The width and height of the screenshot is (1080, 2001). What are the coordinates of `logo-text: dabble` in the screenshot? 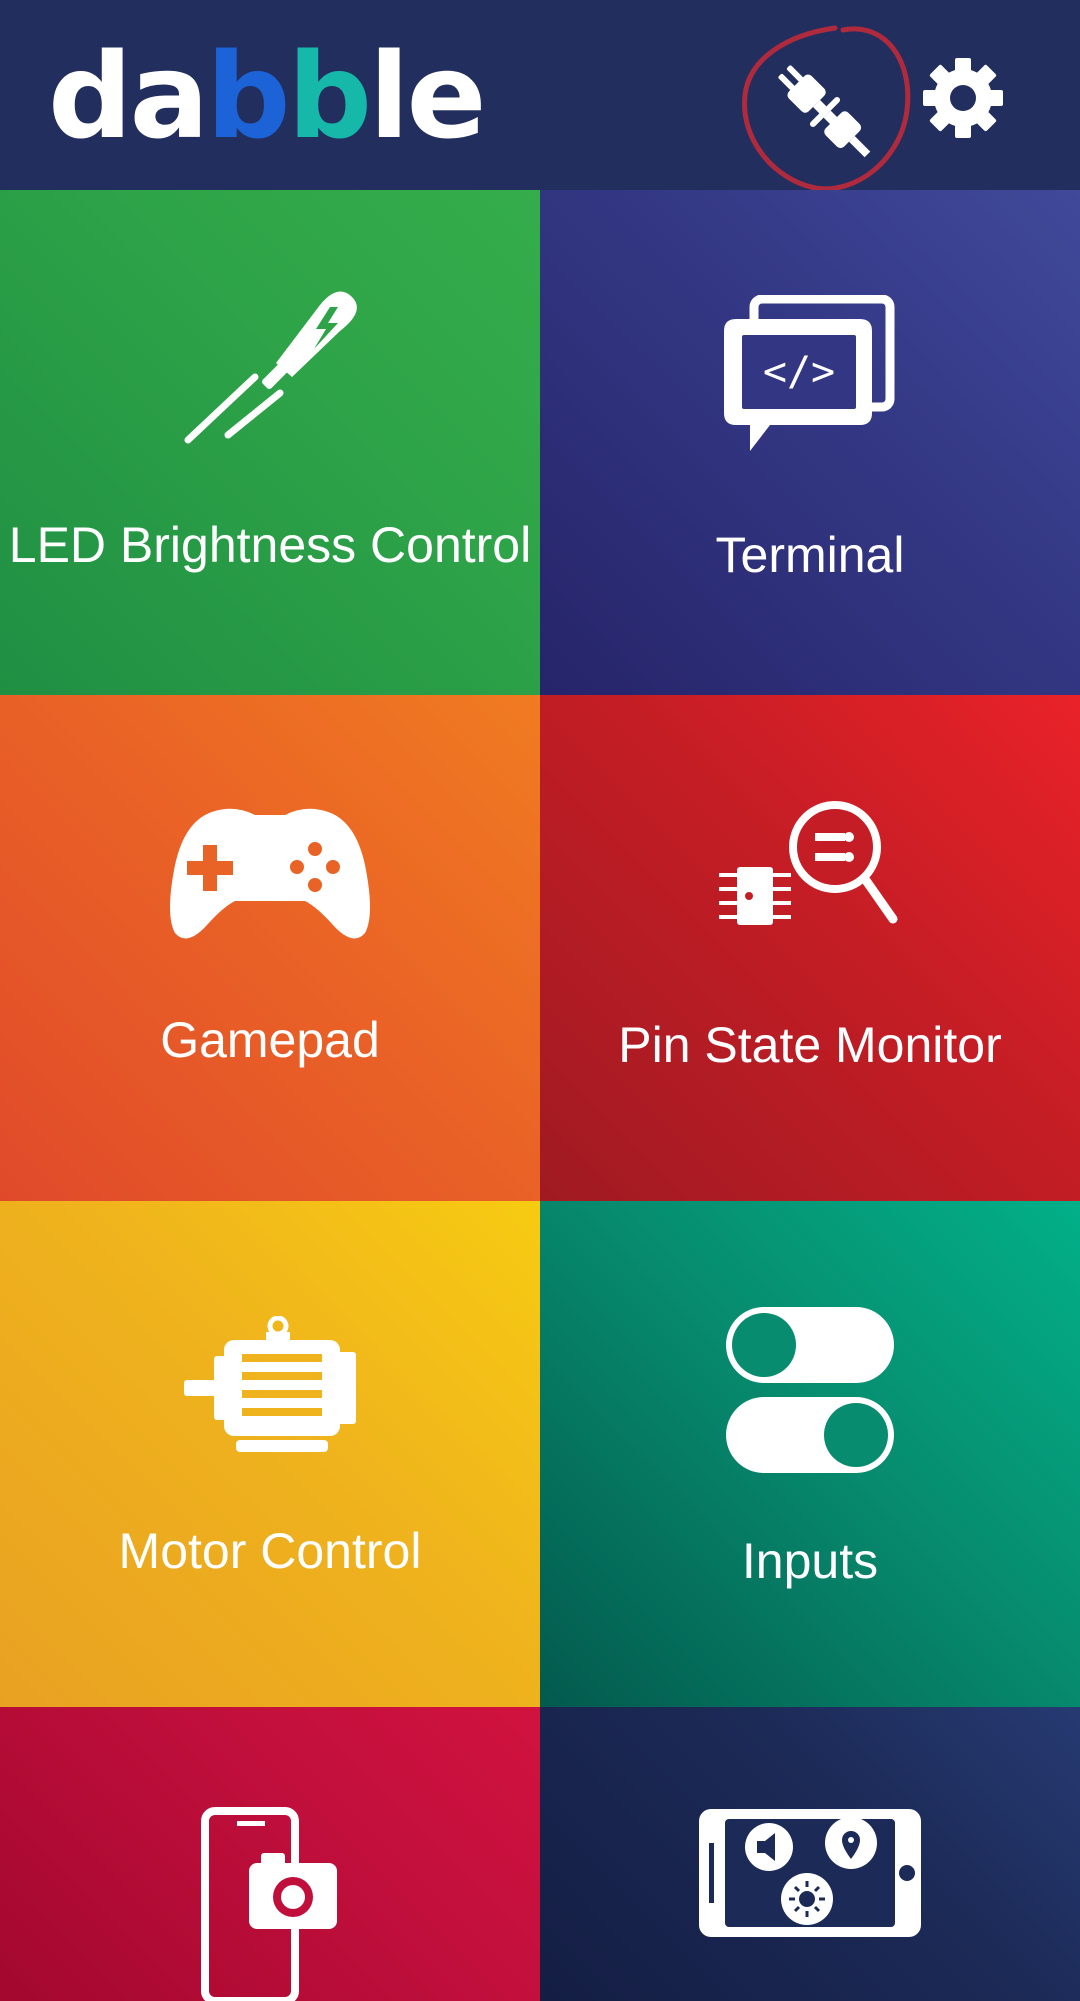 It's located at (267, 96).